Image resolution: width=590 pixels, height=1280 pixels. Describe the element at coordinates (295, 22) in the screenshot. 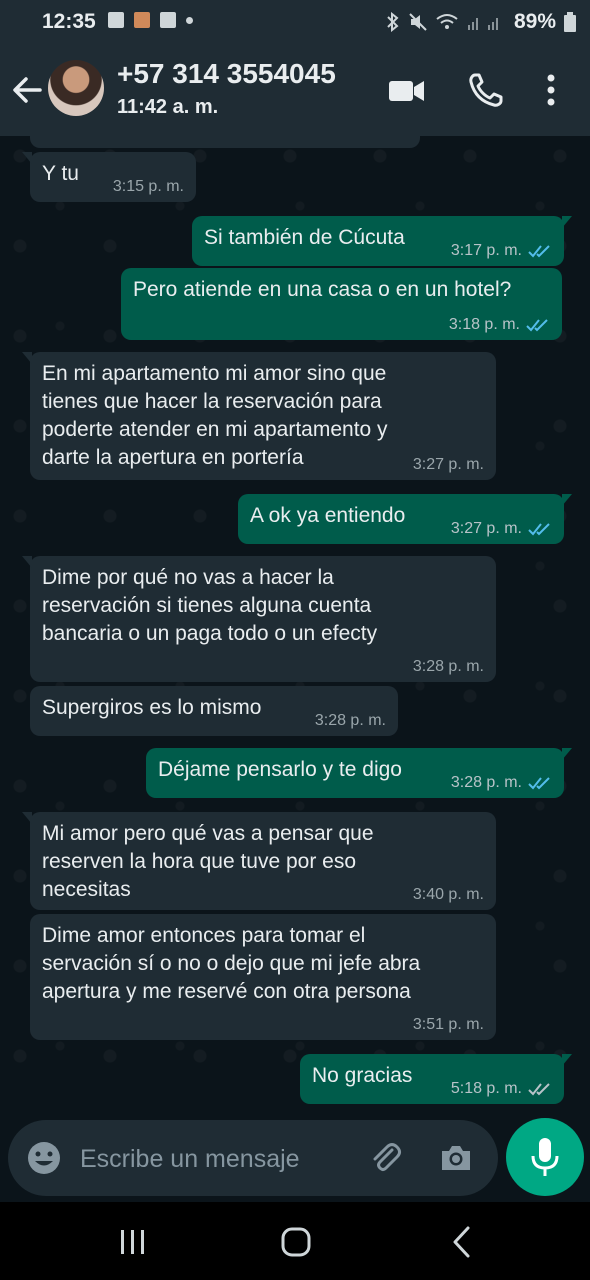

I see `status-bar: 12:35 89%` at that location.